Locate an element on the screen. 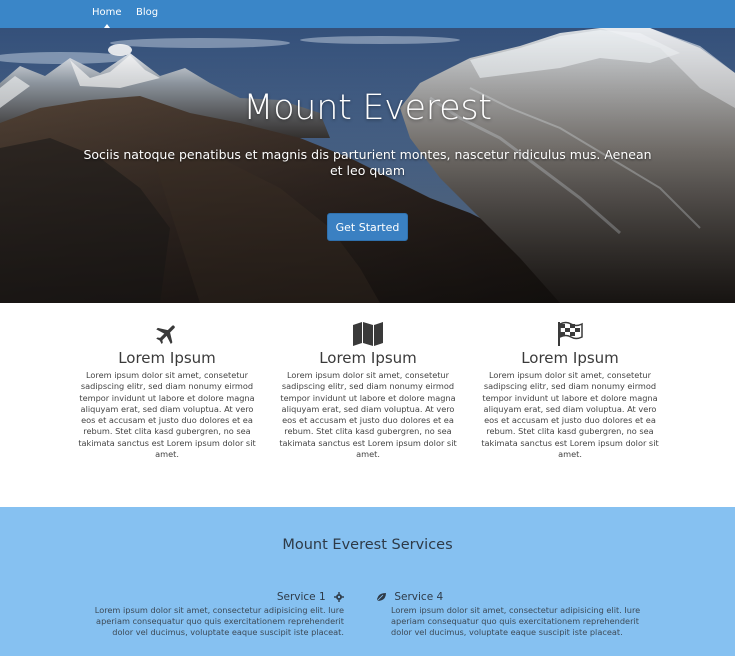  service-name: Service 1 is located at coordinates (301, 597).